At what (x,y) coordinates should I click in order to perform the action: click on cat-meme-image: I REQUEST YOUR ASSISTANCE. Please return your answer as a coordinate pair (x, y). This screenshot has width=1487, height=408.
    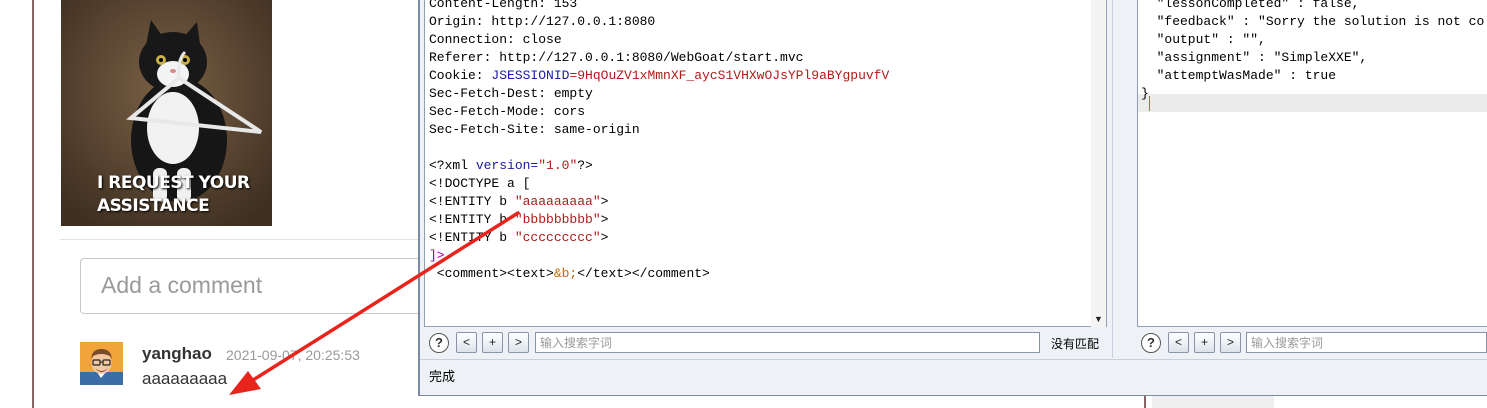
    Looking at the image, I should click on (166, 113).